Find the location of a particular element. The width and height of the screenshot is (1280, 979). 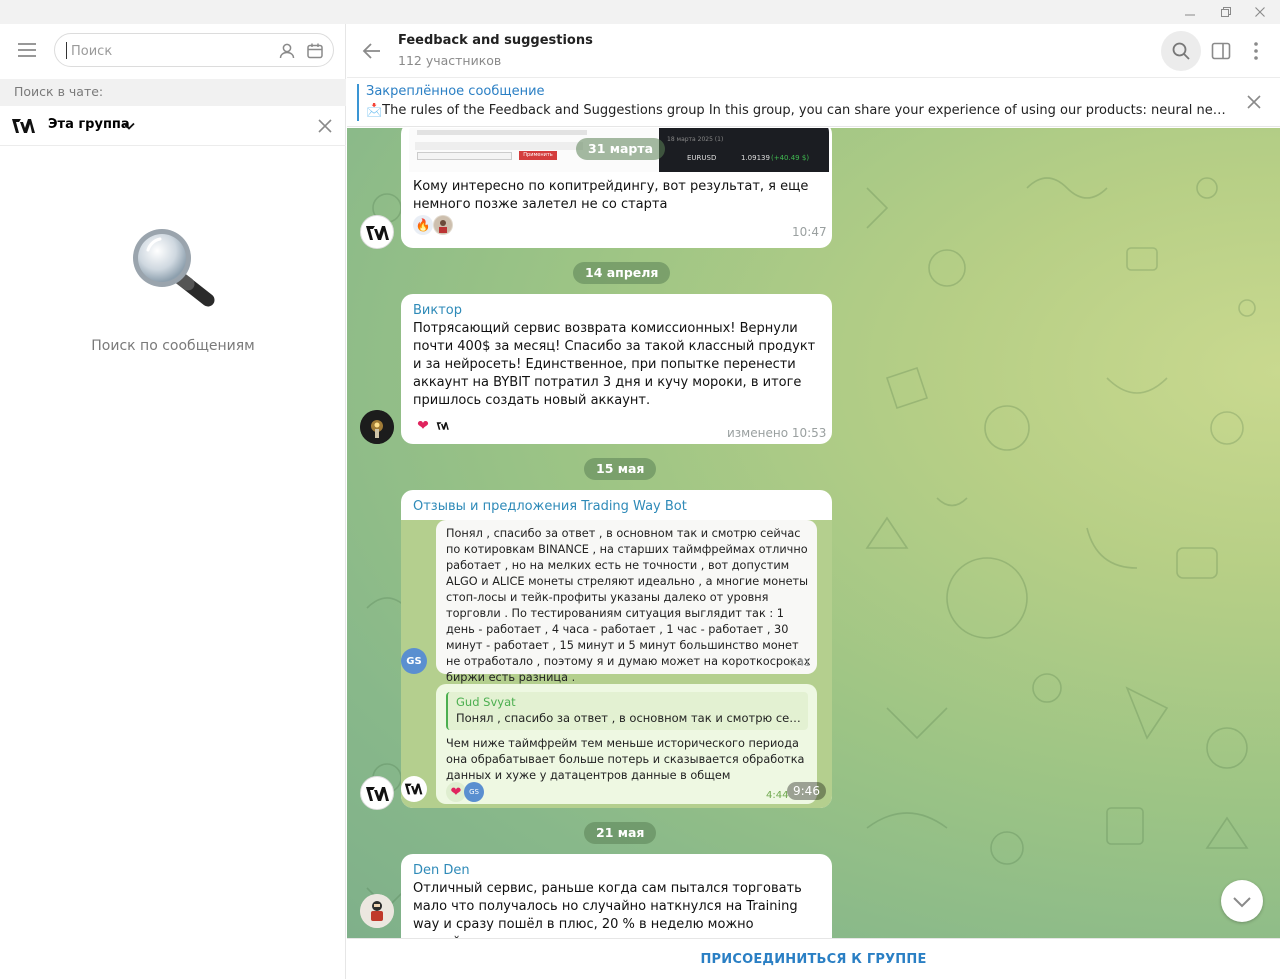

pinned-title: Закреплённое сообщение is located at coordinates (455, 91).